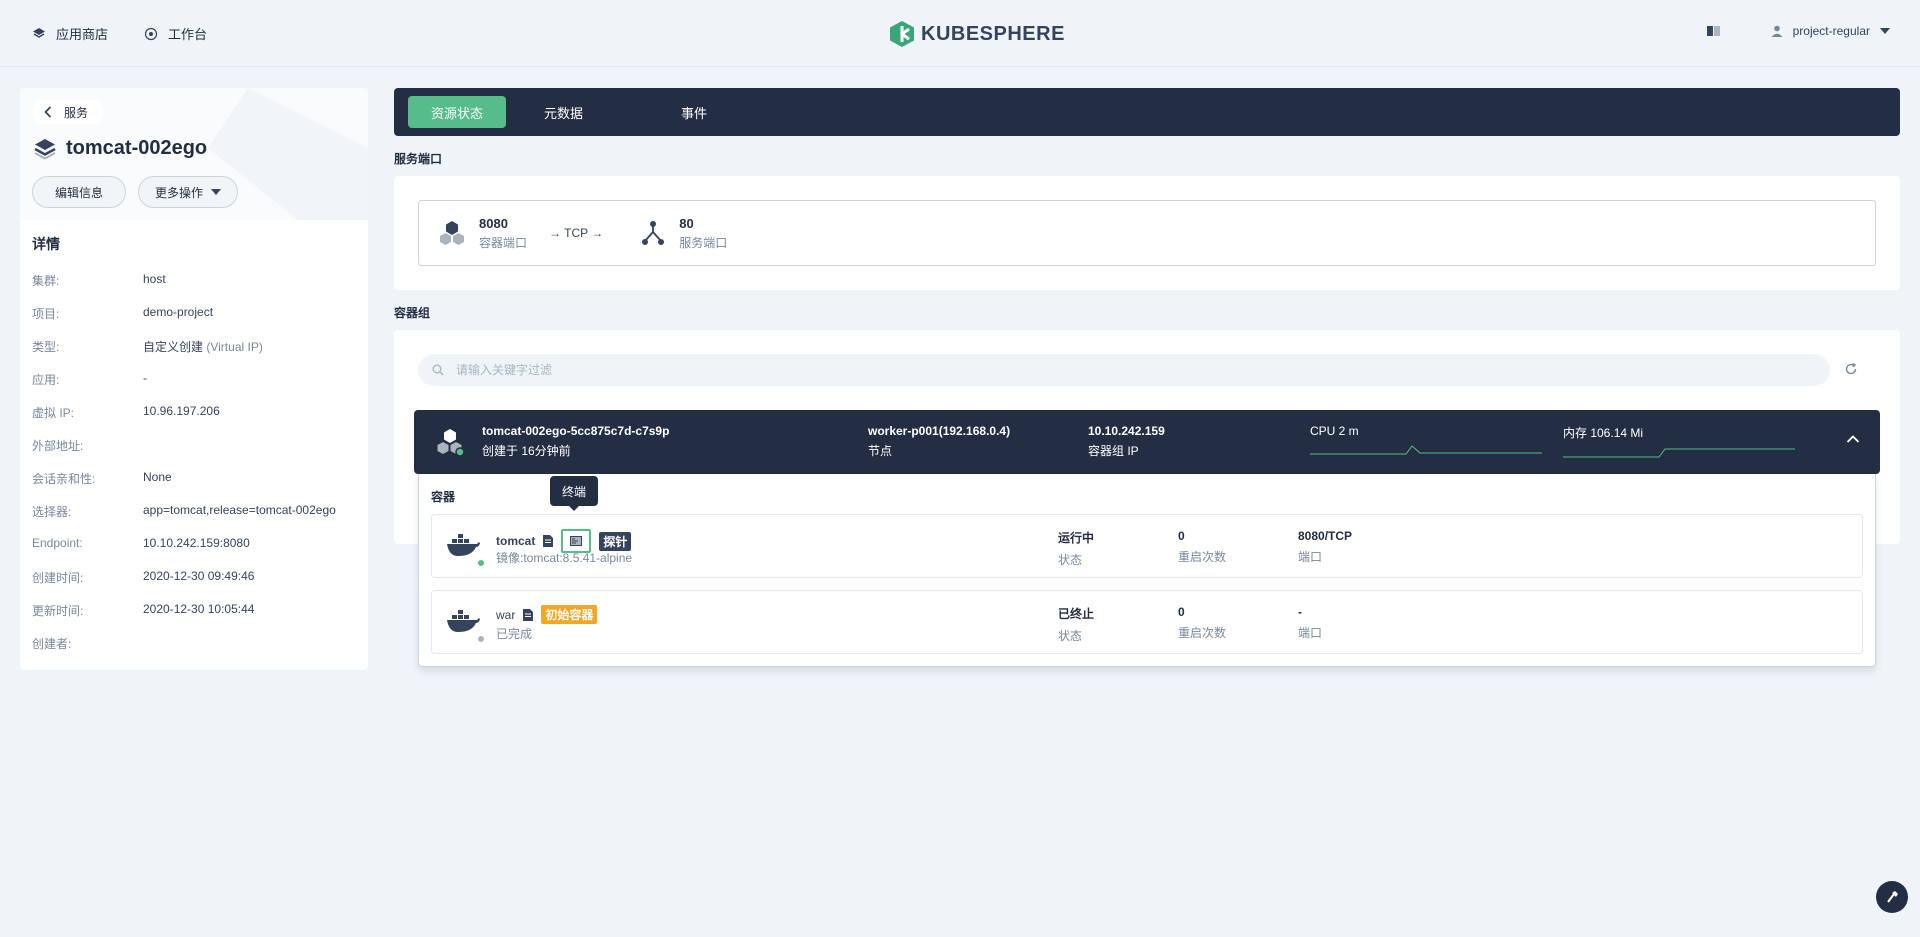  I want to click on app-store-icon, so click(39, 32).